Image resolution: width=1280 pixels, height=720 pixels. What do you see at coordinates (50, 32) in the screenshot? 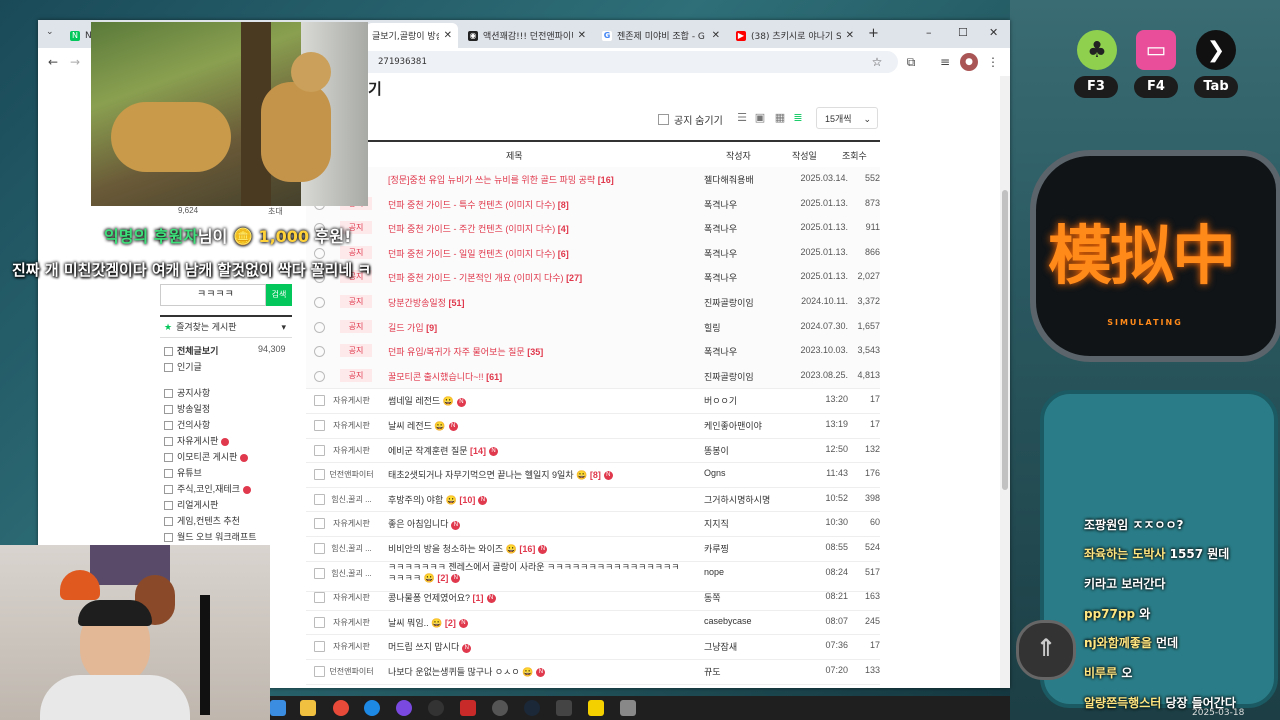
I see `tab-search-icon: ⌄` at bounding box center [50, 32].